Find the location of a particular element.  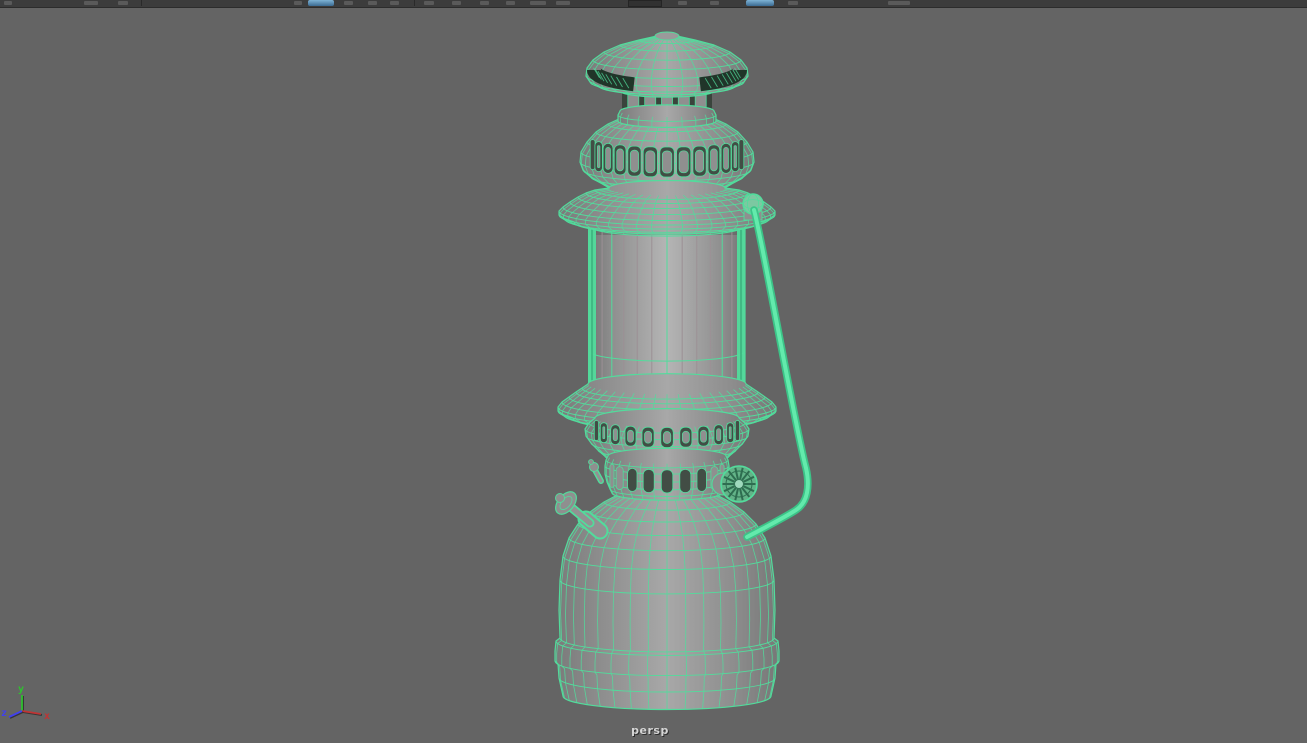

pump-plunger is located at coordinates (580, 499).